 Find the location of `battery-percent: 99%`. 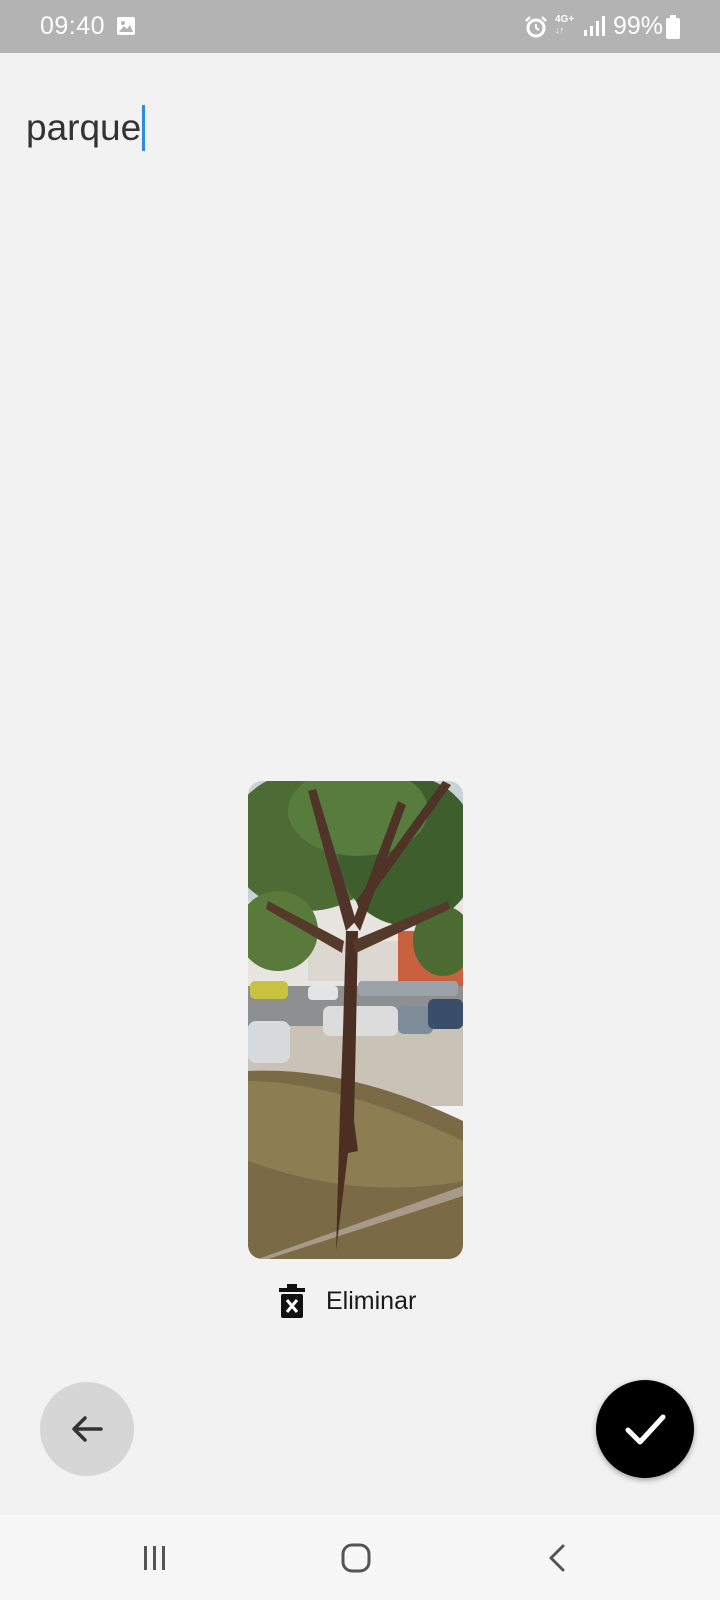

battery-percent: 99% is located at coordinates (638, 26).